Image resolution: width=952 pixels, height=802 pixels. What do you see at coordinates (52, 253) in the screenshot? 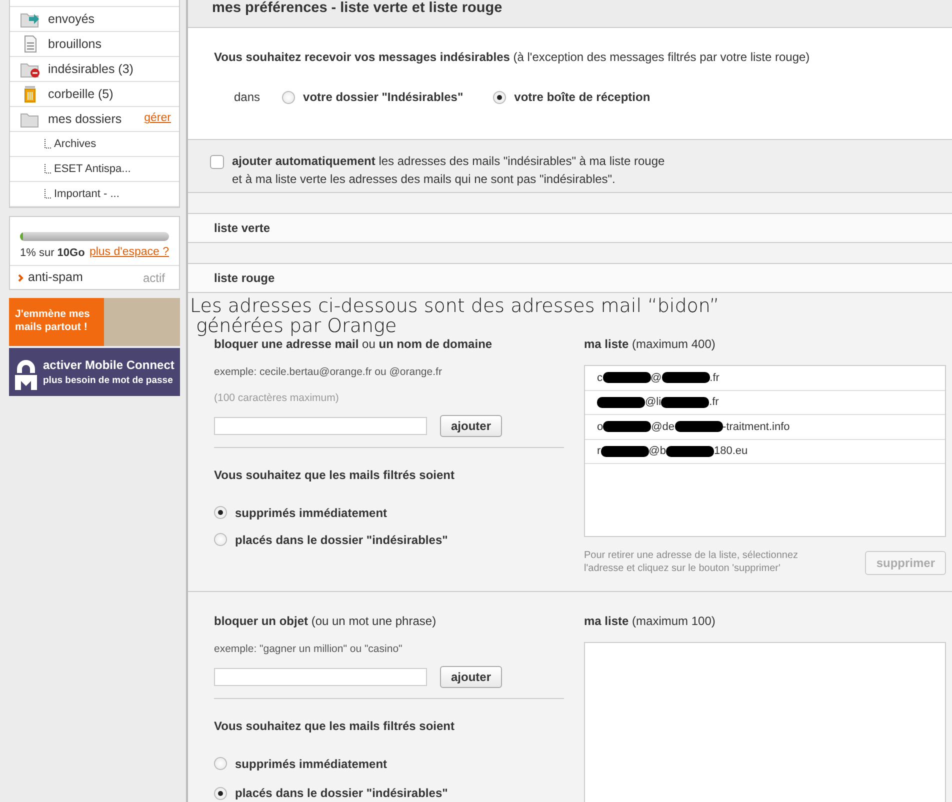
I see `storage-text: 1% sur 10Go` at bounding box center [52, 253].